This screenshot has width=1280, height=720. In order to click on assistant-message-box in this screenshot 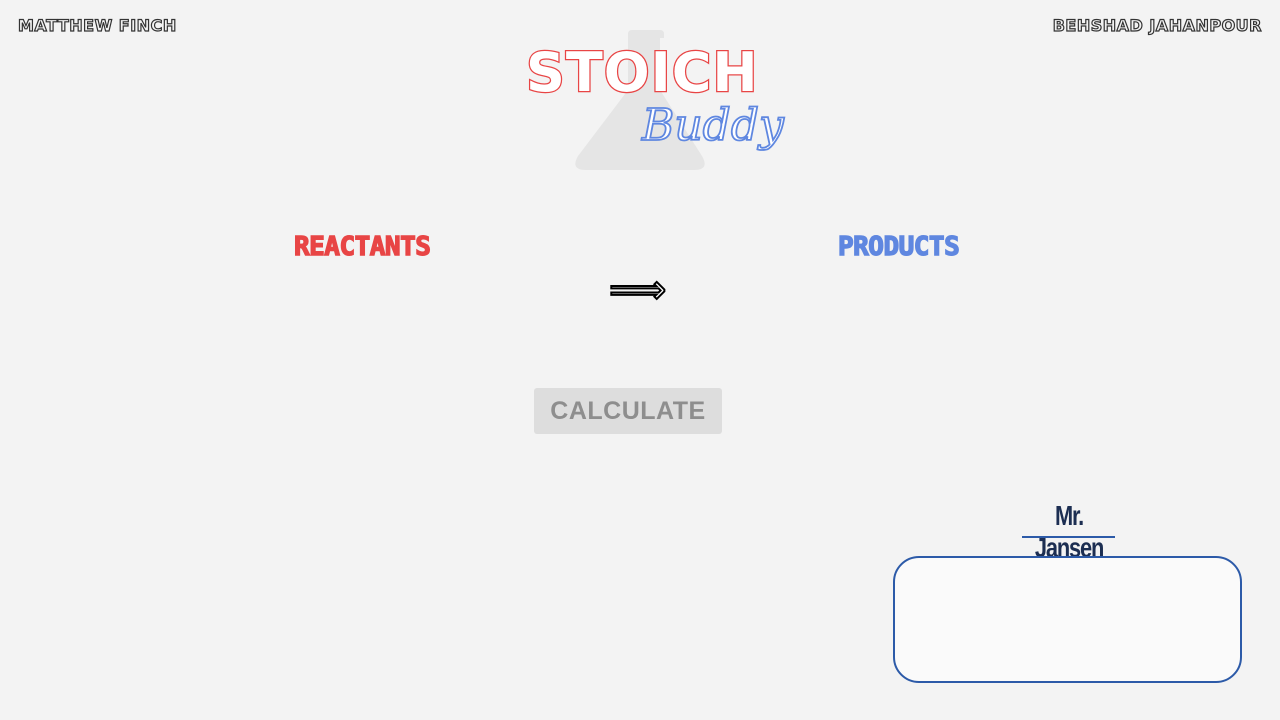, I will do `click(1067, 619)`.